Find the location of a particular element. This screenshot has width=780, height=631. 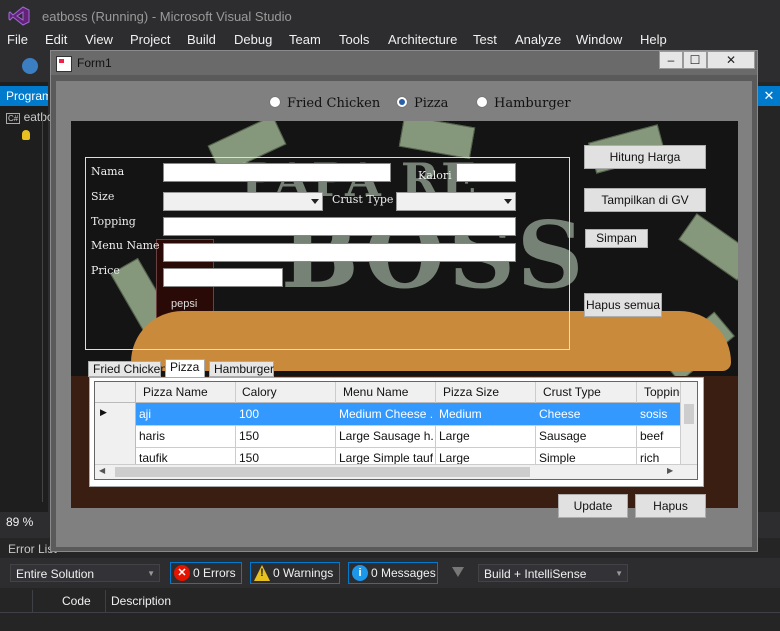

column-code: Code is located at coordinates (76, 601).